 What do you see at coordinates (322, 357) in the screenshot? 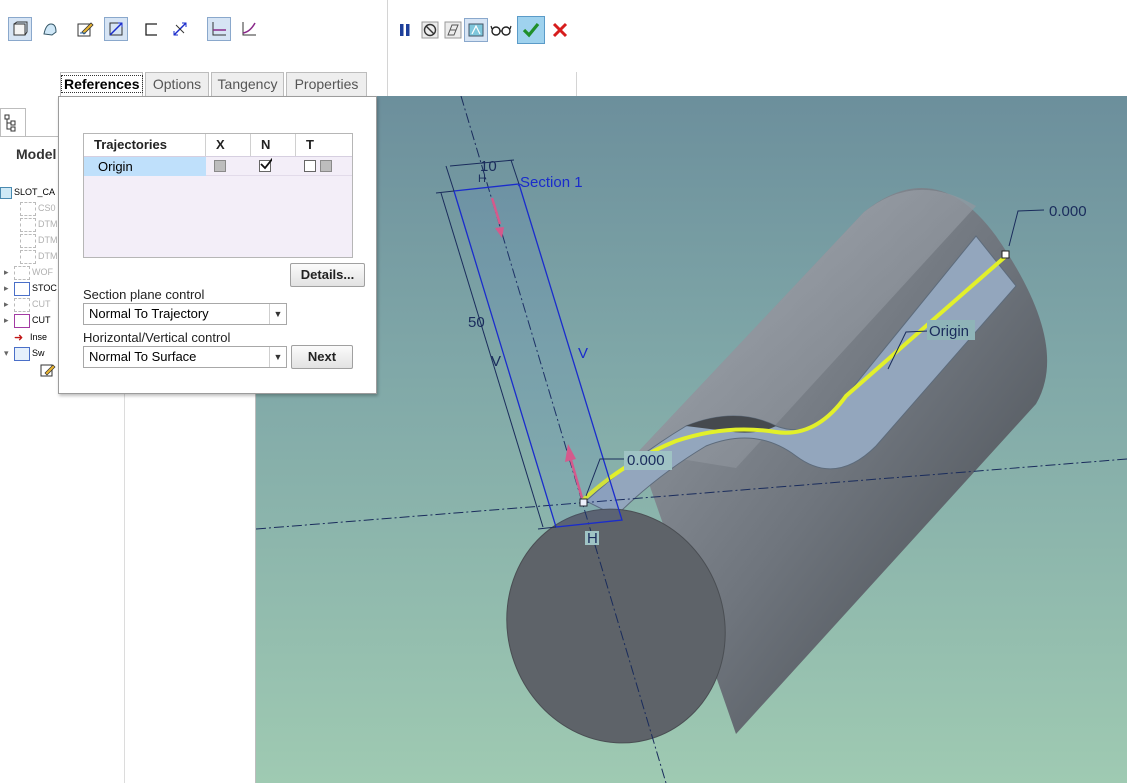
I see `next-button: Next` at bounding box center [322, 357].